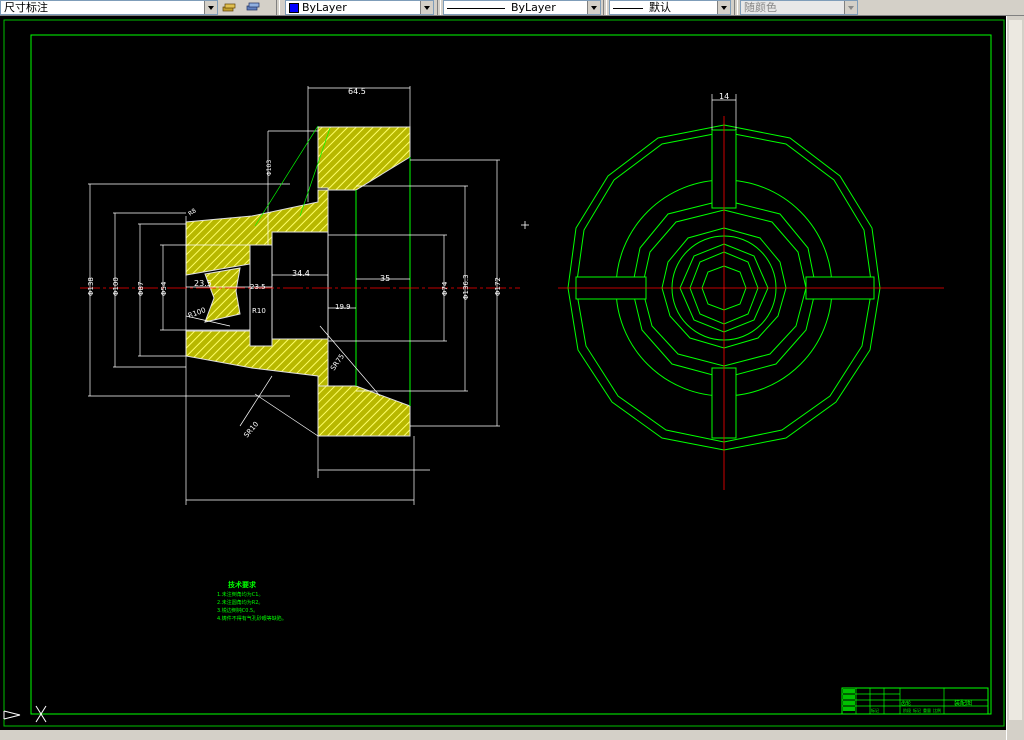 The image size is (1024, 740). I want to click on plot-style-control-value: 随颜色, so click(760, 7).